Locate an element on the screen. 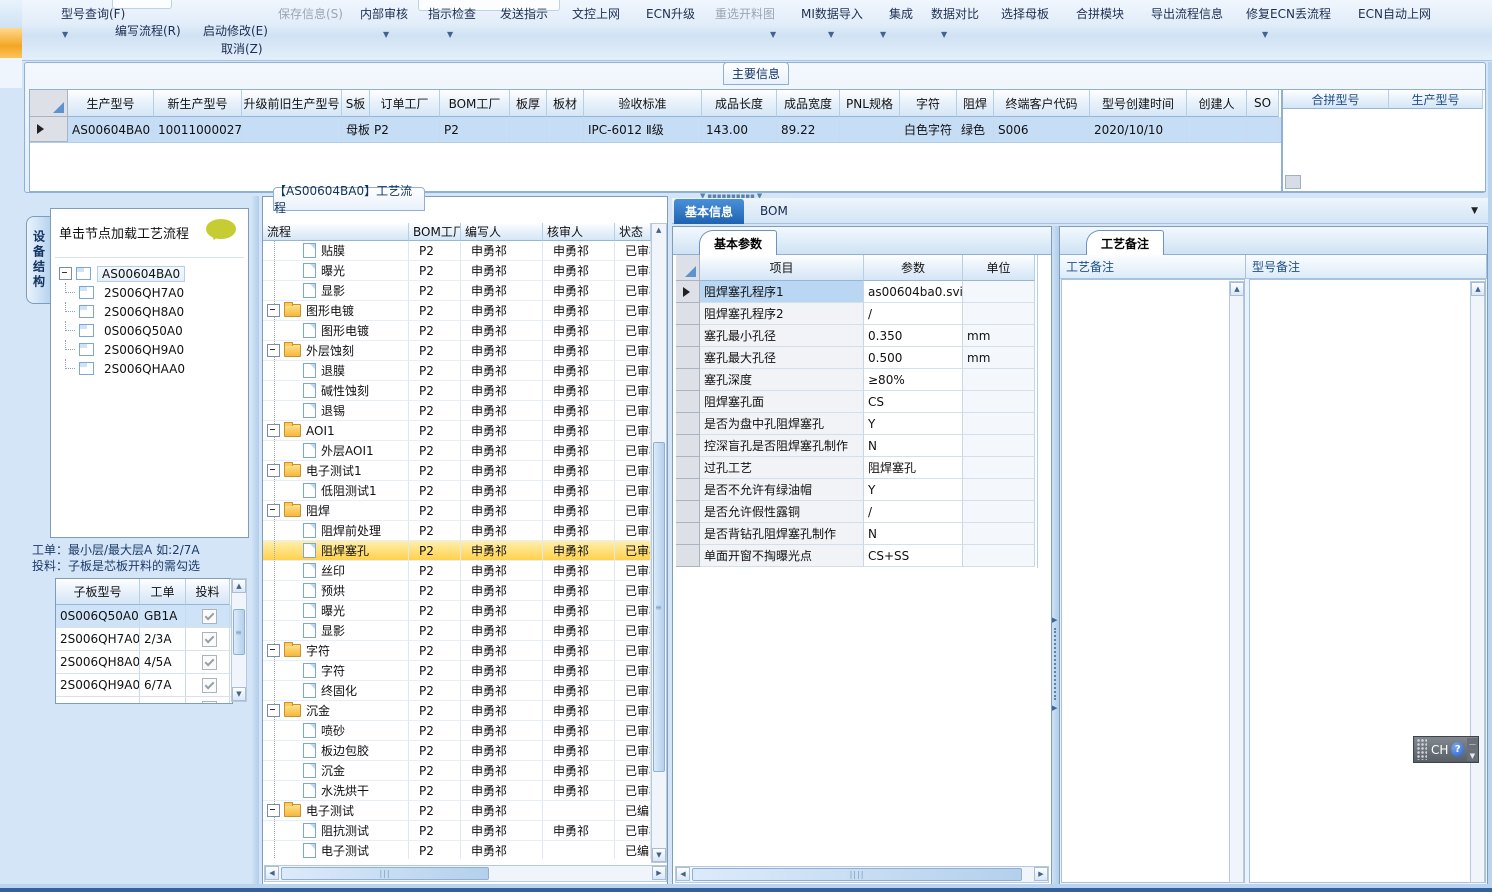 This screenshot has width=1492, height=892. param-value-cell: Y is located at coordinates (913, 424).